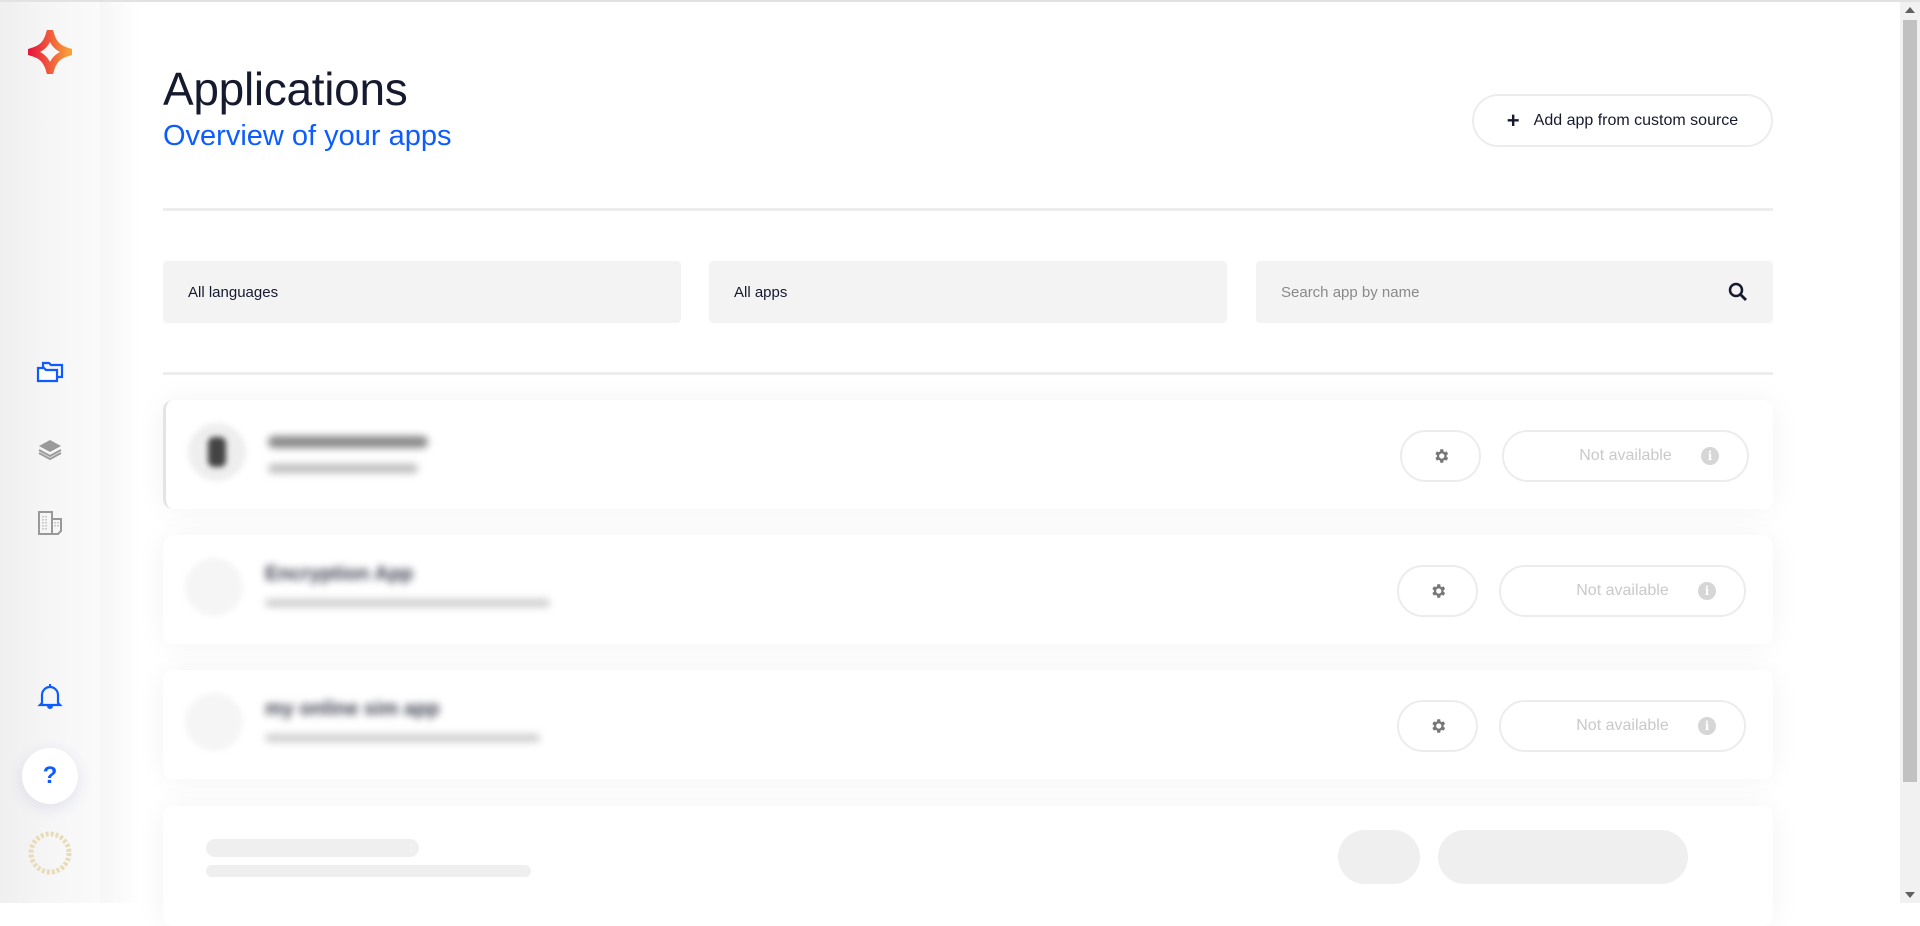 The height and width of the screenshot is (926, 1920). I want to click on scroll-down-arrow-icon, so click(1910, 895).